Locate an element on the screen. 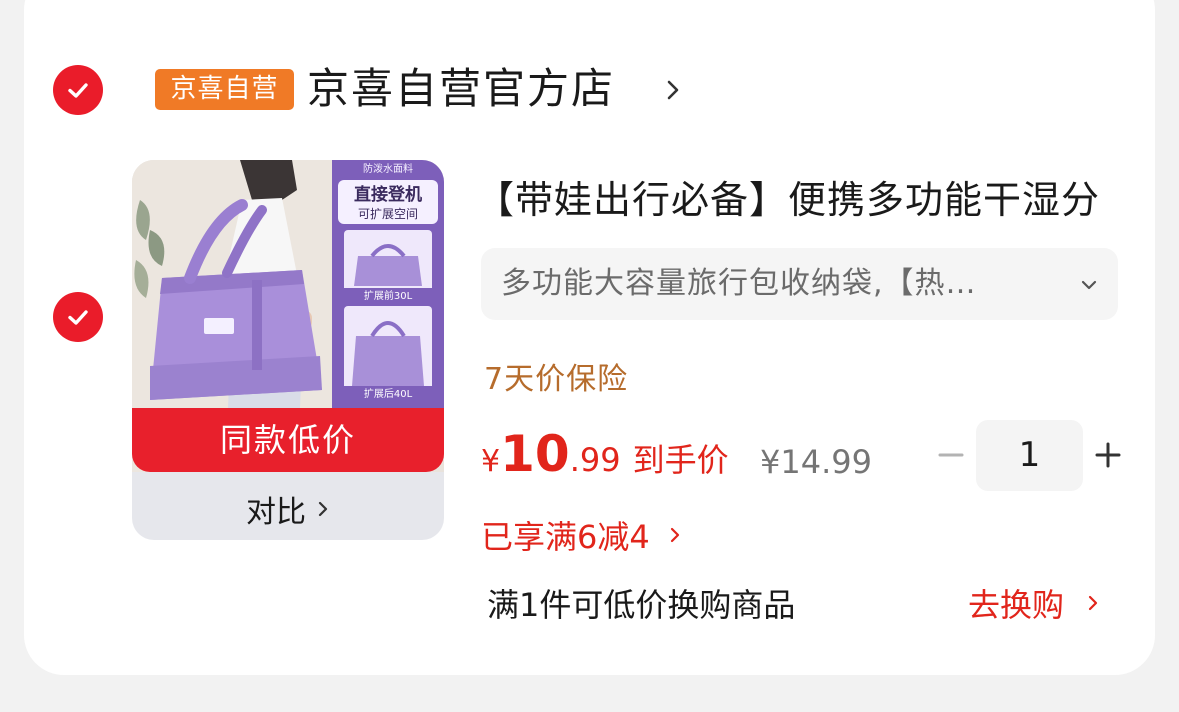 The width and height of the screenshot is (1179, 712). product-image: 防泼水面料 直接登机 可扩展空间 扩展前30L 扩展后40L 同款低价 is located at coordinates (288, 316).